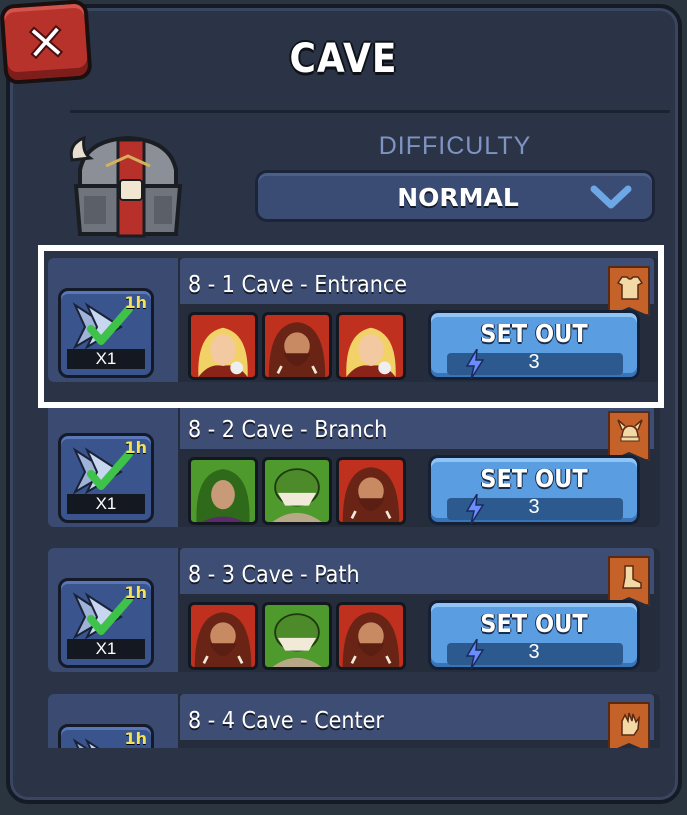  Describe the element at coordinates (455, 196) in the screenshot. I see `difficulty-select: NORMAL` at that location.